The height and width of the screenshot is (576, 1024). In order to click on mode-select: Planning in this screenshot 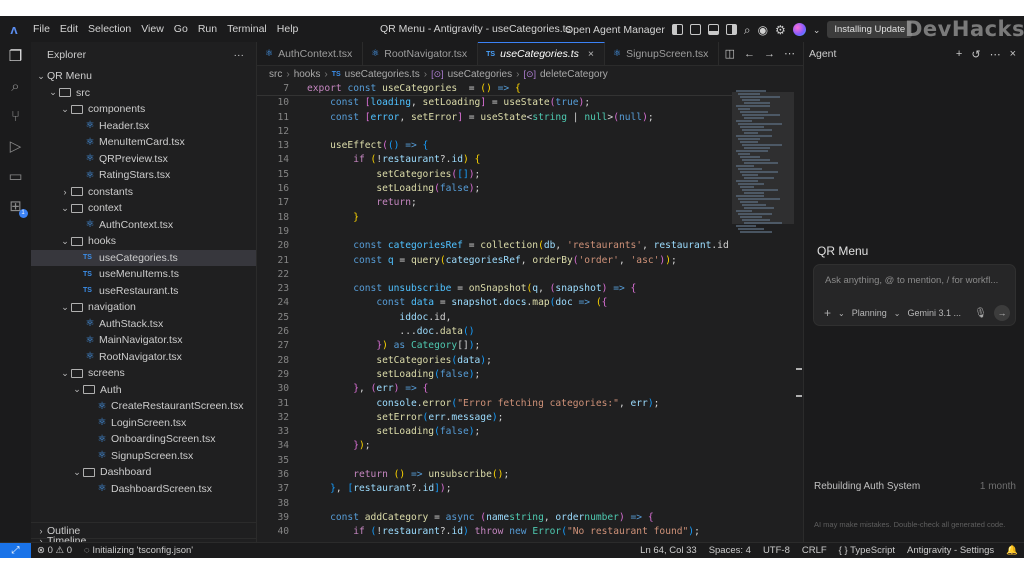, I will do `click(869, 313)`.